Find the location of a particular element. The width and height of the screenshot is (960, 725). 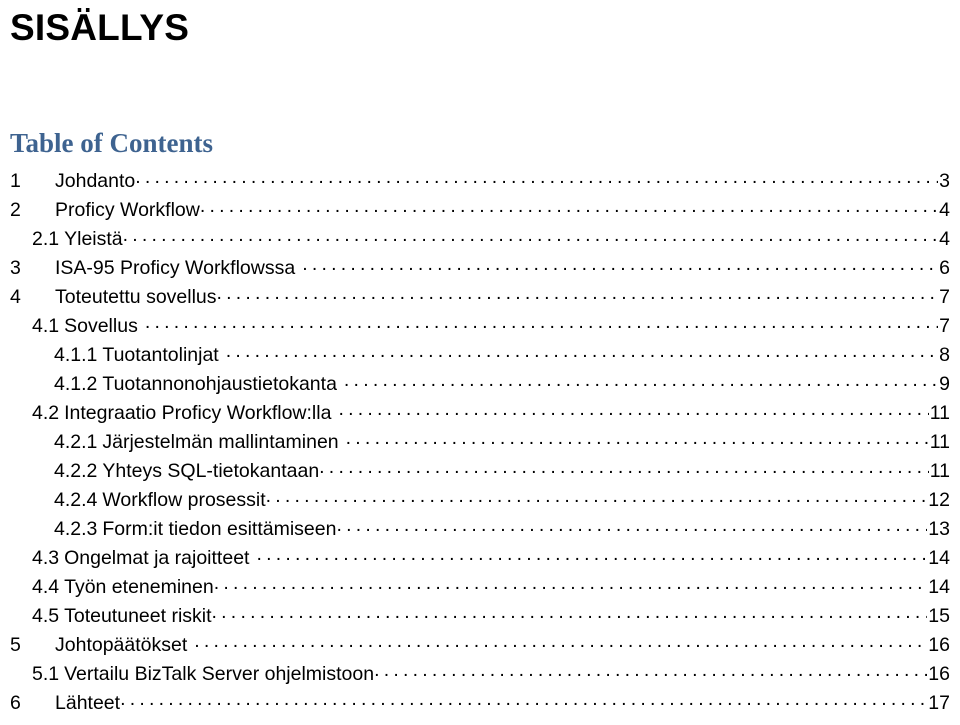

toc-entry-number: 4.2.1 is located at coordinates (76, 442).